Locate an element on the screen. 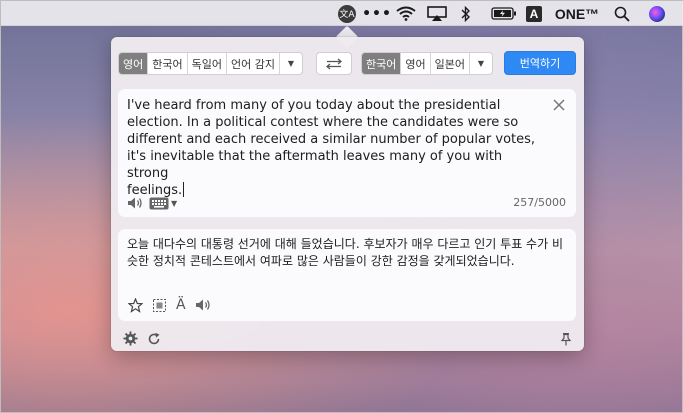 The width and height of the screenshot is (683, 413). translate-button: 번역하기 is located at coordinates (540, 63).